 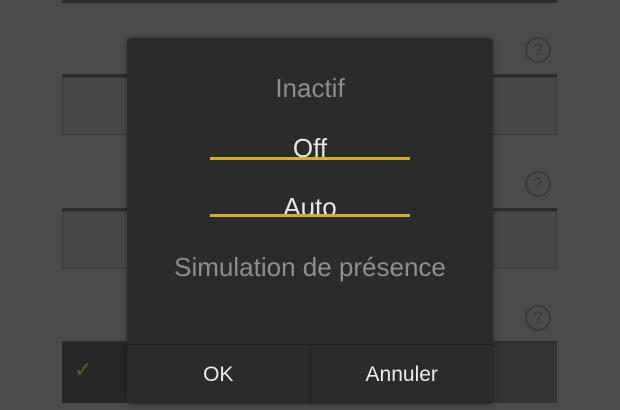 What do you see at coordinates (310, 207) in the screenshot?
I see `option-auto: Auto` at bounding box center [310, 207].